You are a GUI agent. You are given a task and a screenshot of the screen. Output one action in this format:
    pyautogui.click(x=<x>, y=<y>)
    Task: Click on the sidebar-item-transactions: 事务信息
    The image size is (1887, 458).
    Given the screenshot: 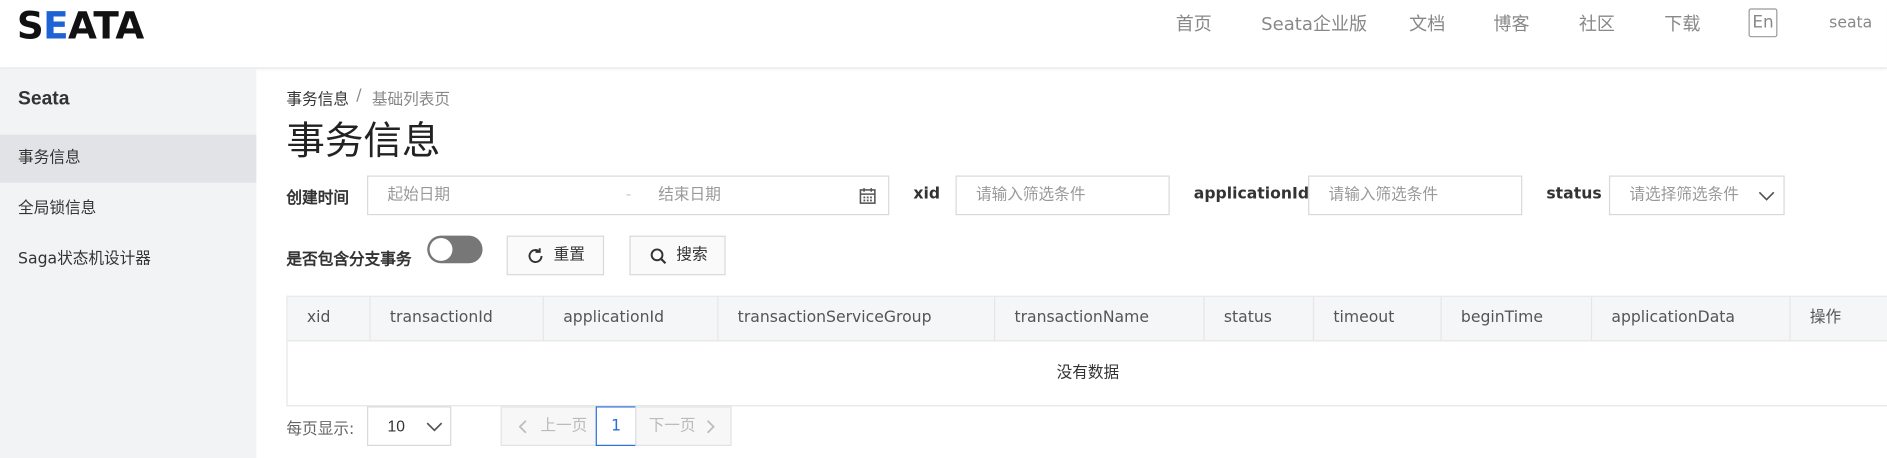 What is the action you would take?
    pyautogui.click(x=128, y=158)
    